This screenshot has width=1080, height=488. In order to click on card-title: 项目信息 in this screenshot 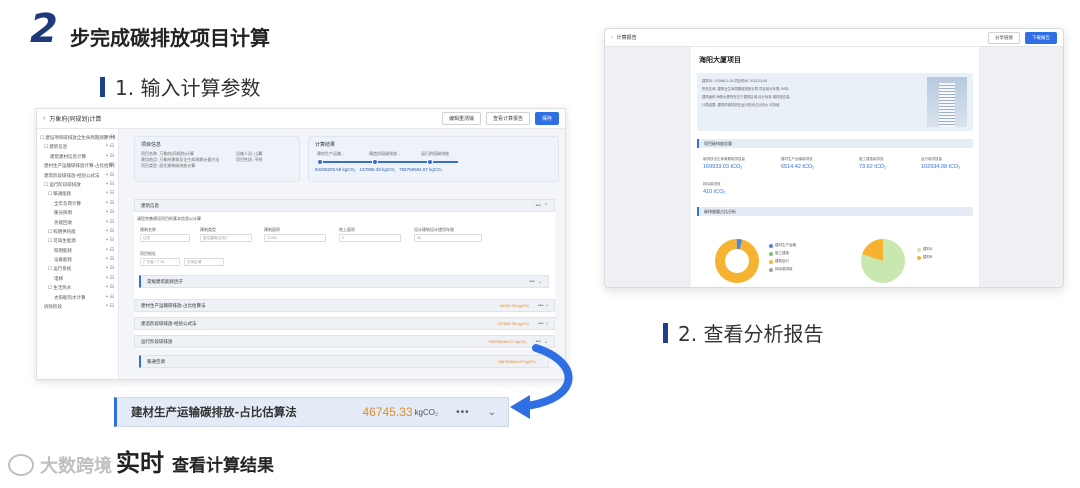, I will do `click(151, 145)`.